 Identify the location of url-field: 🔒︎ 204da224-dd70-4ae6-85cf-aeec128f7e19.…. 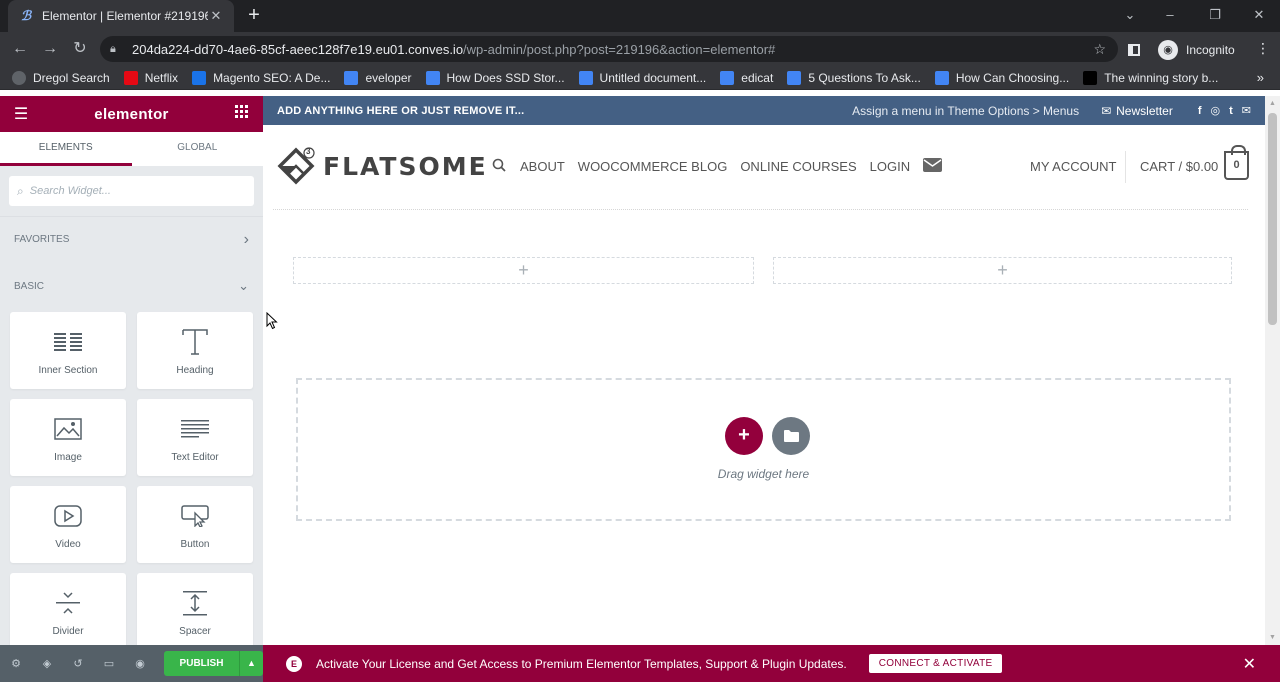
(609, 49).